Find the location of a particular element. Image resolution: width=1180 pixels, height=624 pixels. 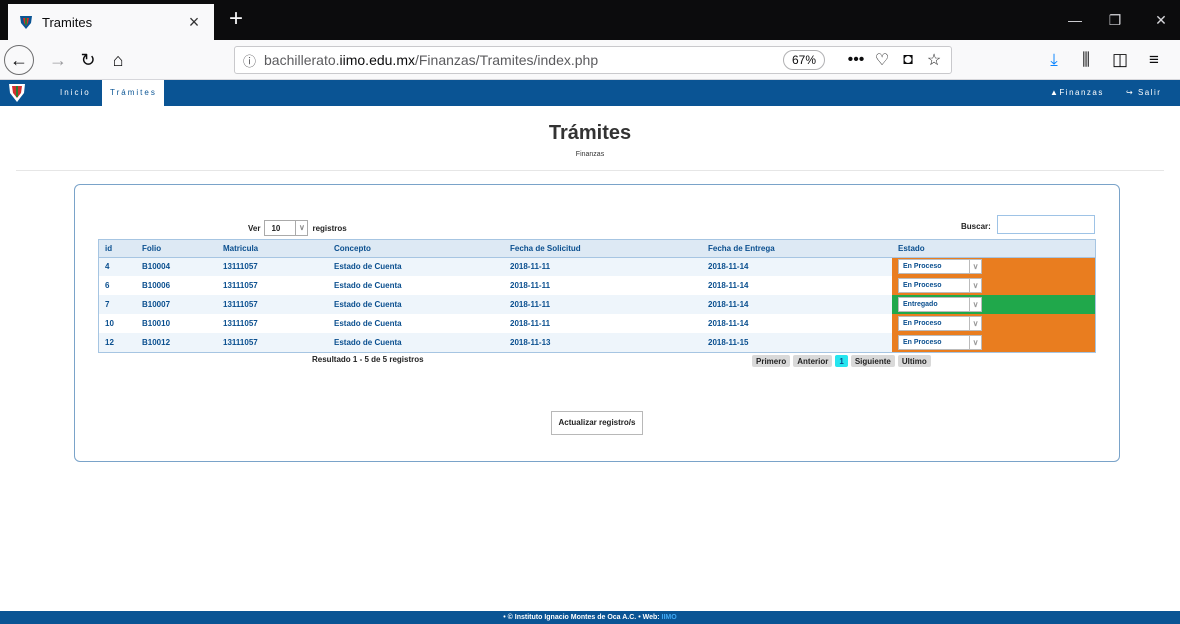

tab-title: Tramites is located at coordinates (67, 22).